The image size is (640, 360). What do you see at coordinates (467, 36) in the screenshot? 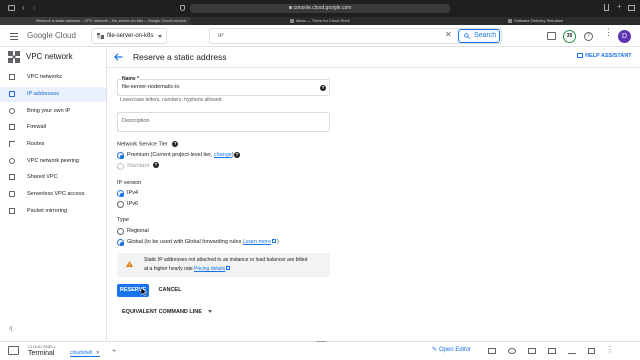
I see `search-icon` at bounding box center [467, 36].